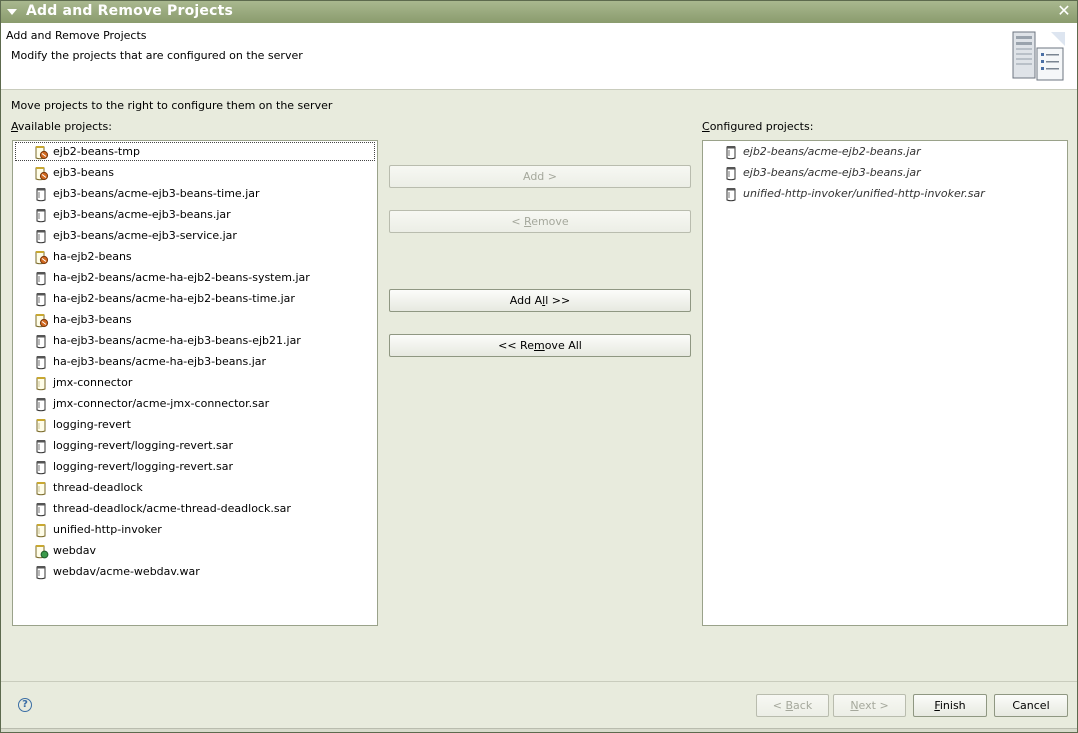 The image size is (1078, 733). Describe the element at coordinates (96, 151) in the screenshot. I see `available-item-label: ejb2-beans-tmp` at that location.